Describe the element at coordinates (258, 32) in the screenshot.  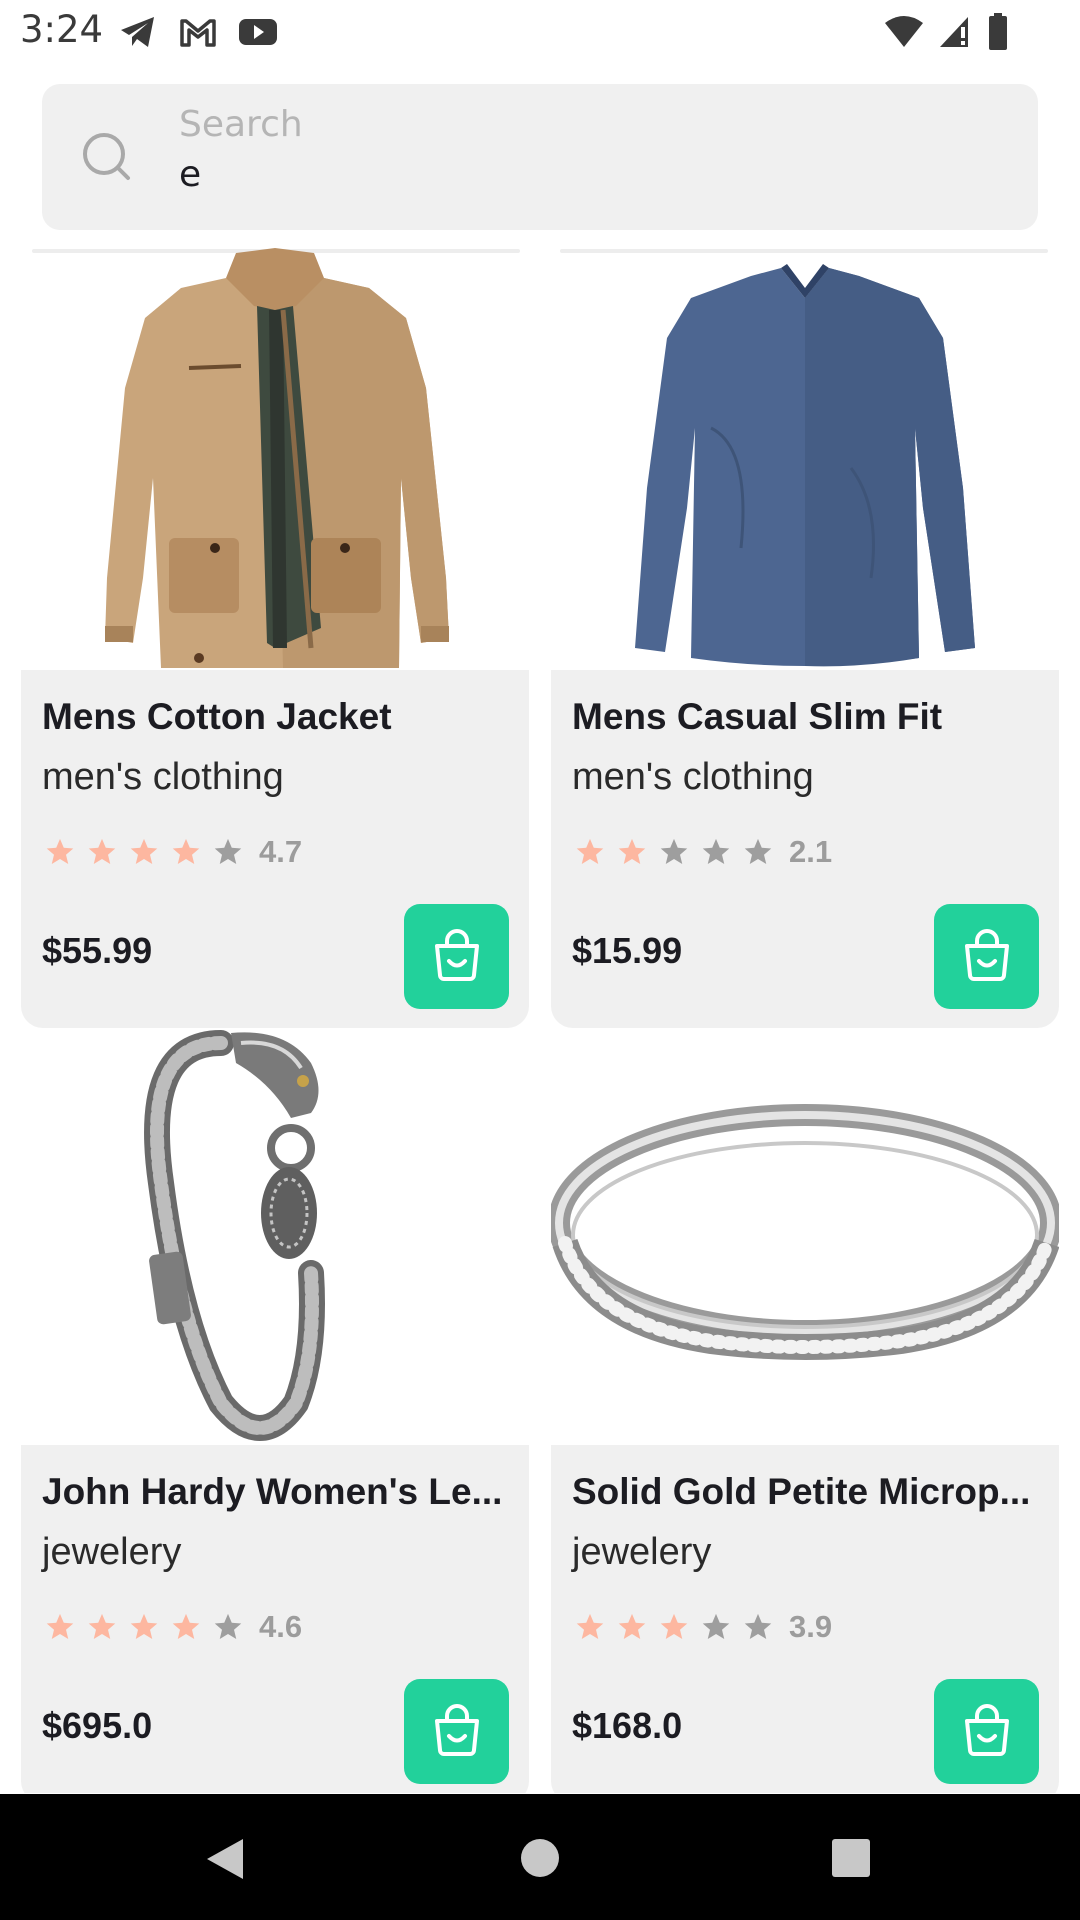
I see `youtube-icon` at that location.